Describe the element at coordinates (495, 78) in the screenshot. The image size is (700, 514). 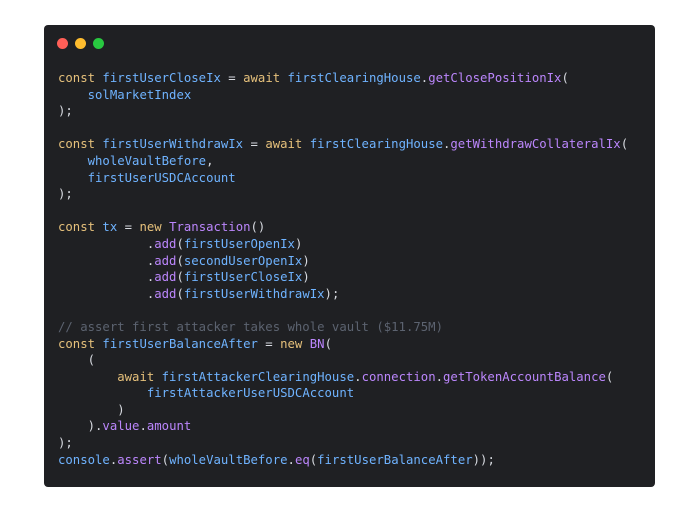
I see `code-token: getClosePositionIx` at that location.